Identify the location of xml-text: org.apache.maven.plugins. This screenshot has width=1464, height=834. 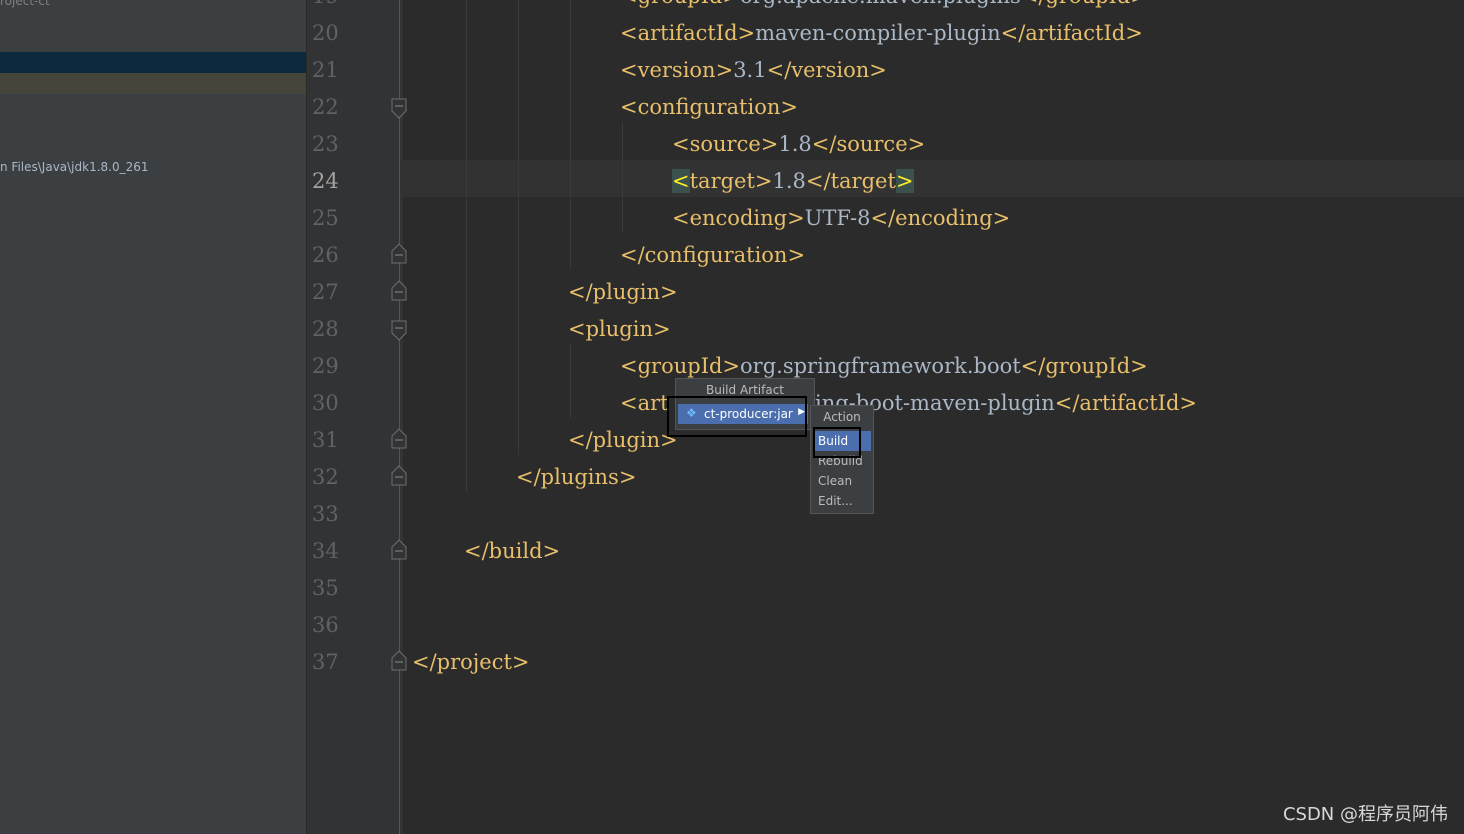
(880, 4).